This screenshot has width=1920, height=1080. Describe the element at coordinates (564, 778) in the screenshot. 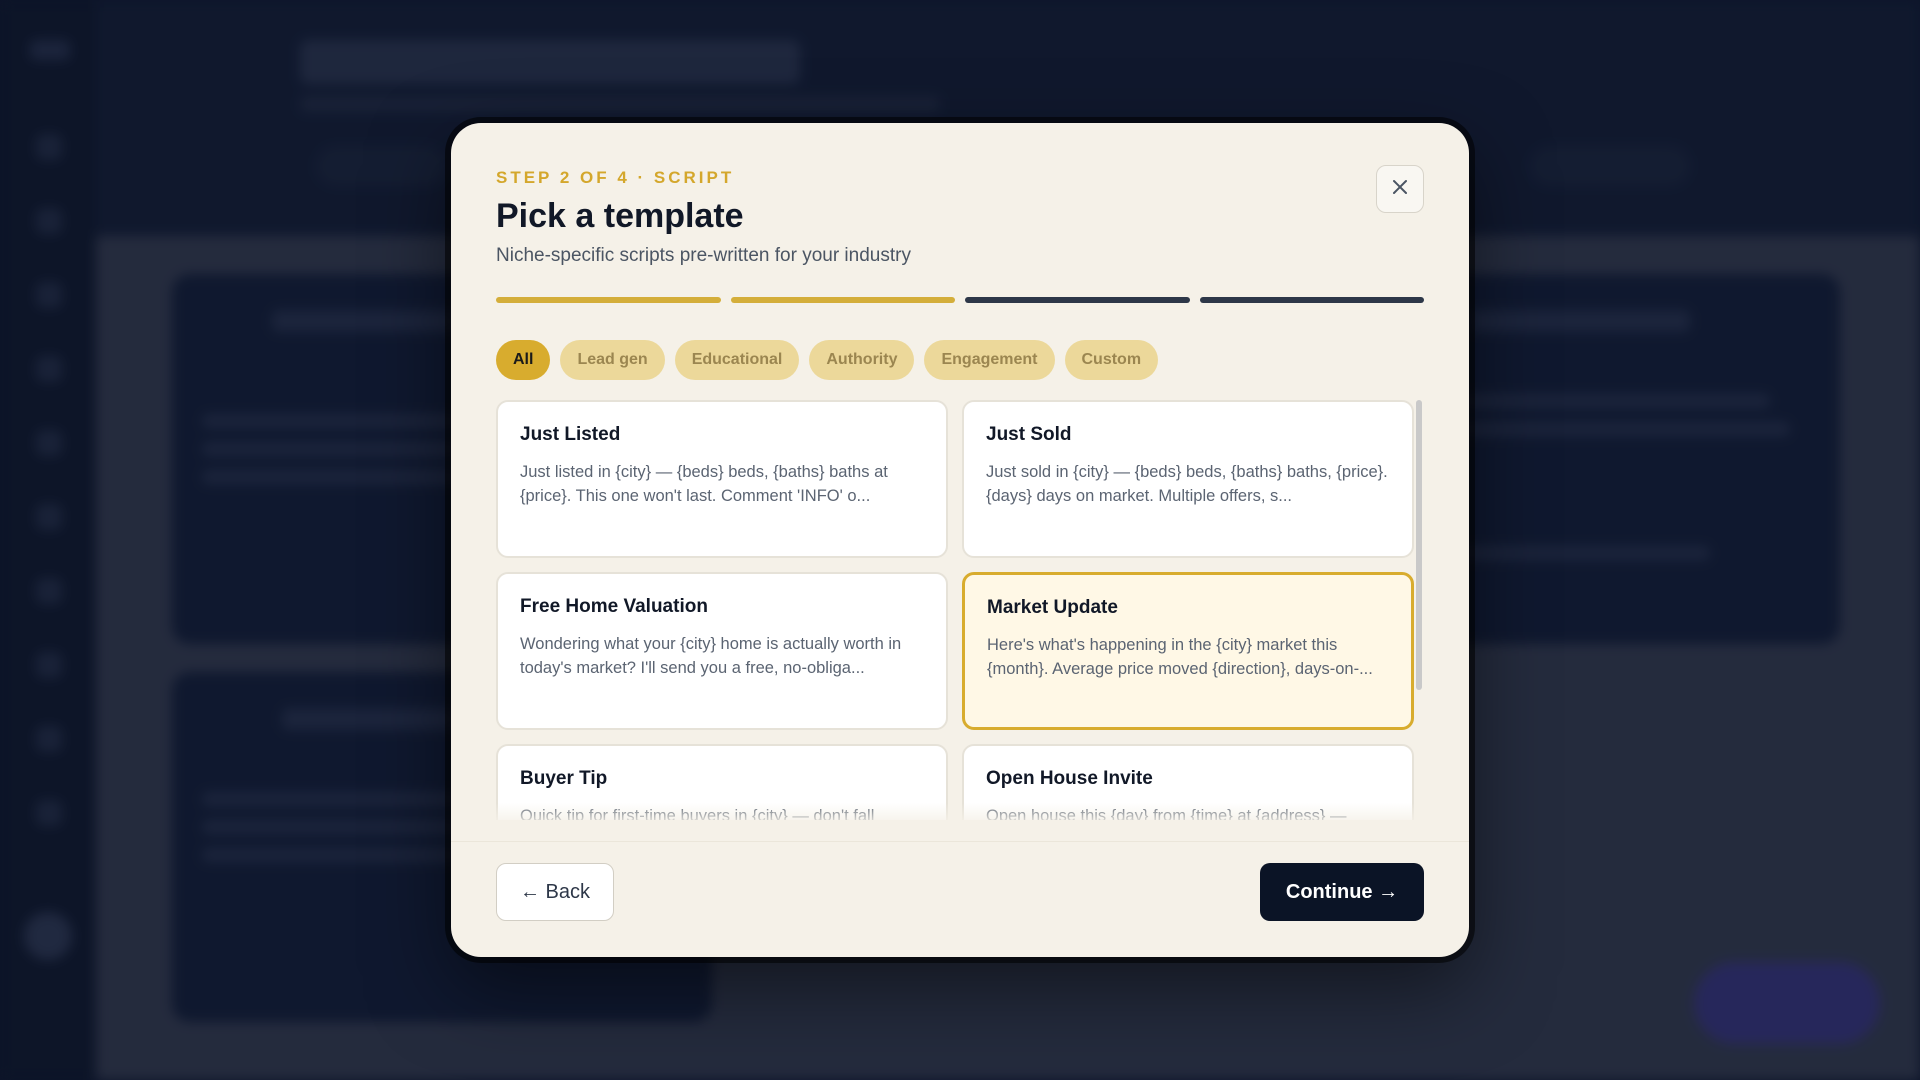

I see `template-card-title: Buyer Tip` at that location.